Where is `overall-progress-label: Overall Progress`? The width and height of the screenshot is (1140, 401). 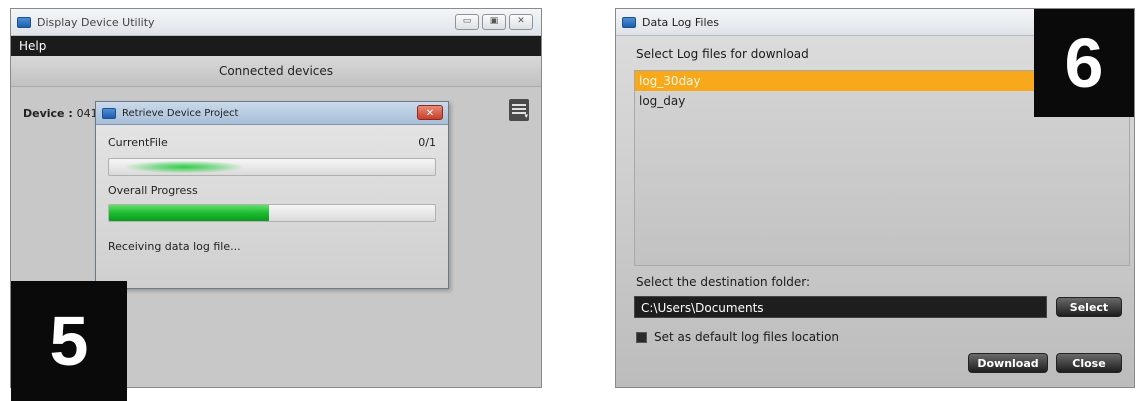 overall-progress-label: Overall Progress is located at coordinates (153, 190).